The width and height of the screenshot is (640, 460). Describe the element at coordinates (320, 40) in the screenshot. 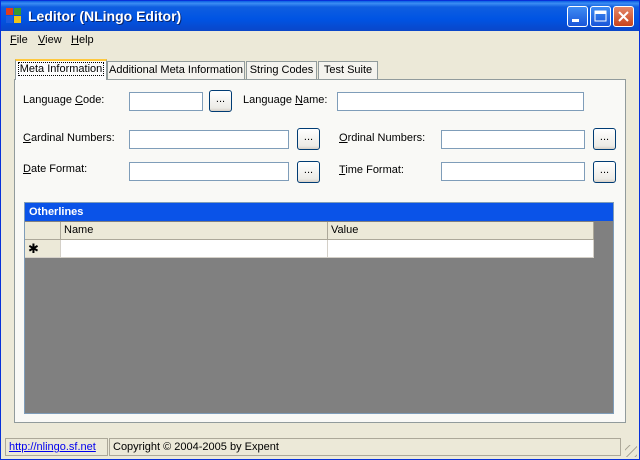

I see `menu-bar: File View Help` at that location.